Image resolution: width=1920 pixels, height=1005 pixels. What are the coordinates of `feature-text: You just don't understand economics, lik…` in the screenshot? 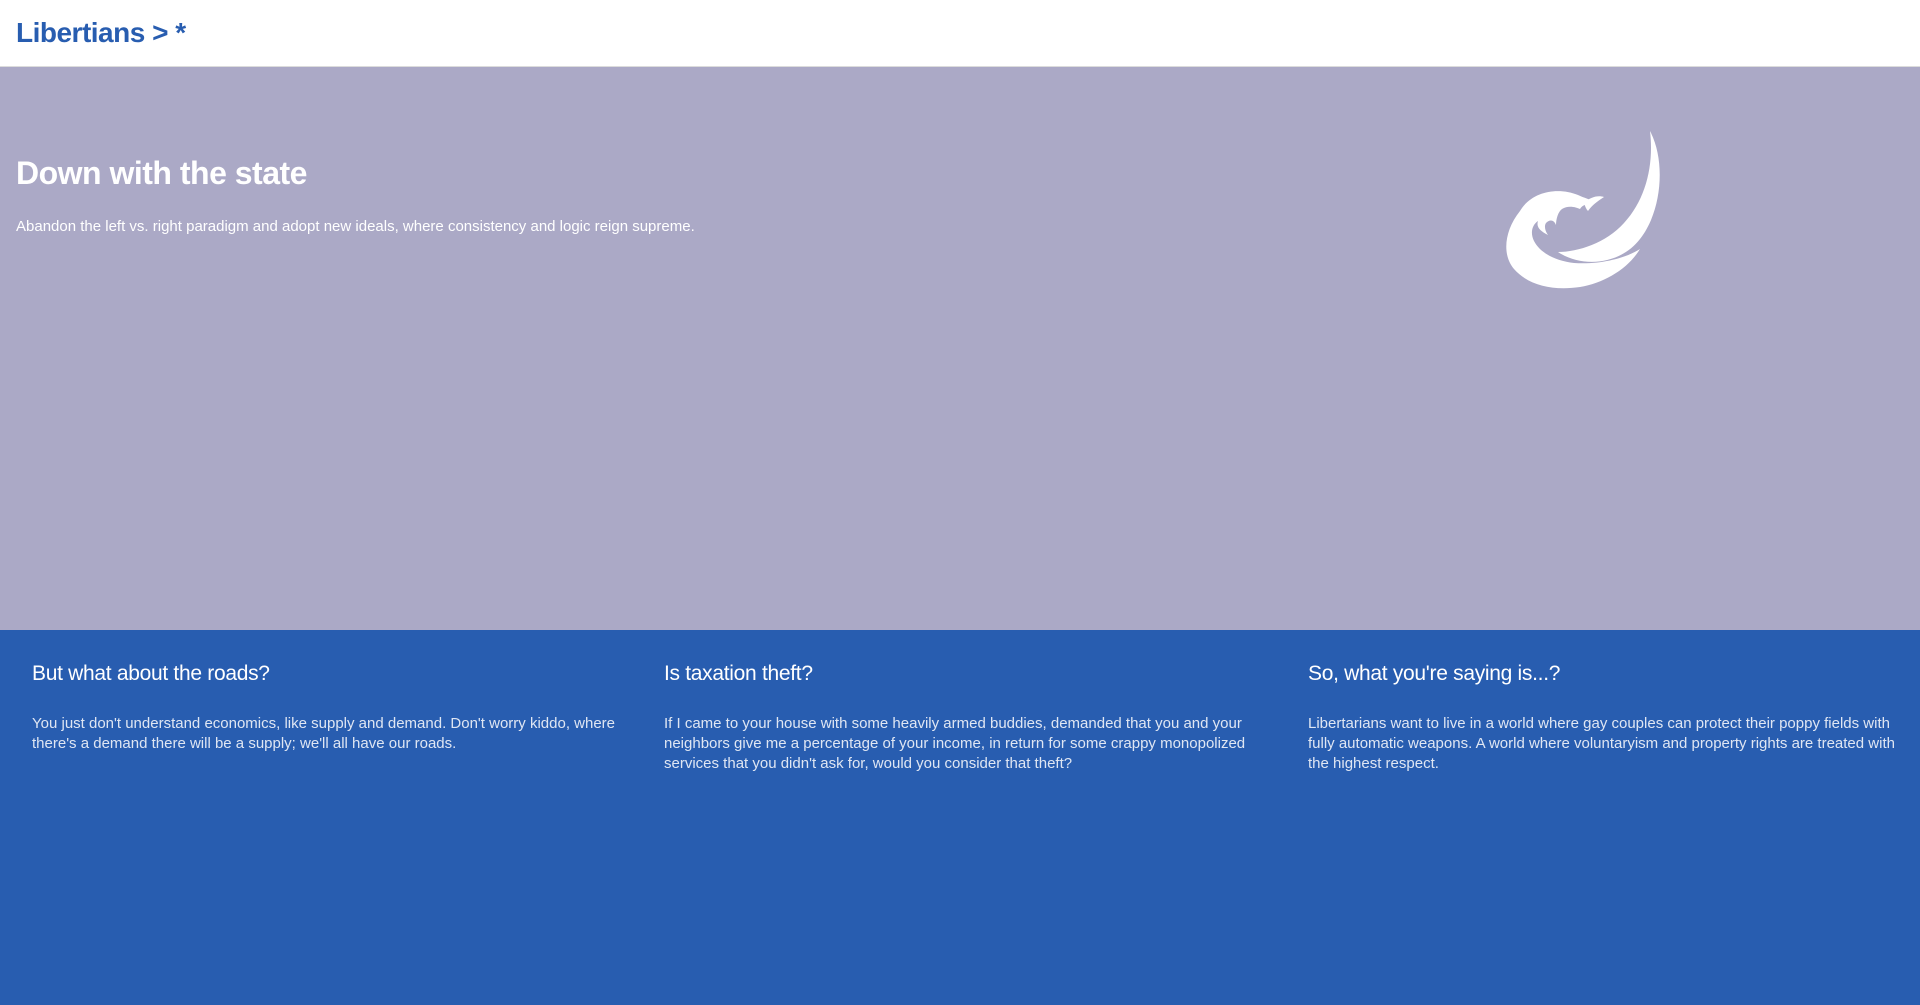 It's located at (324, 733).